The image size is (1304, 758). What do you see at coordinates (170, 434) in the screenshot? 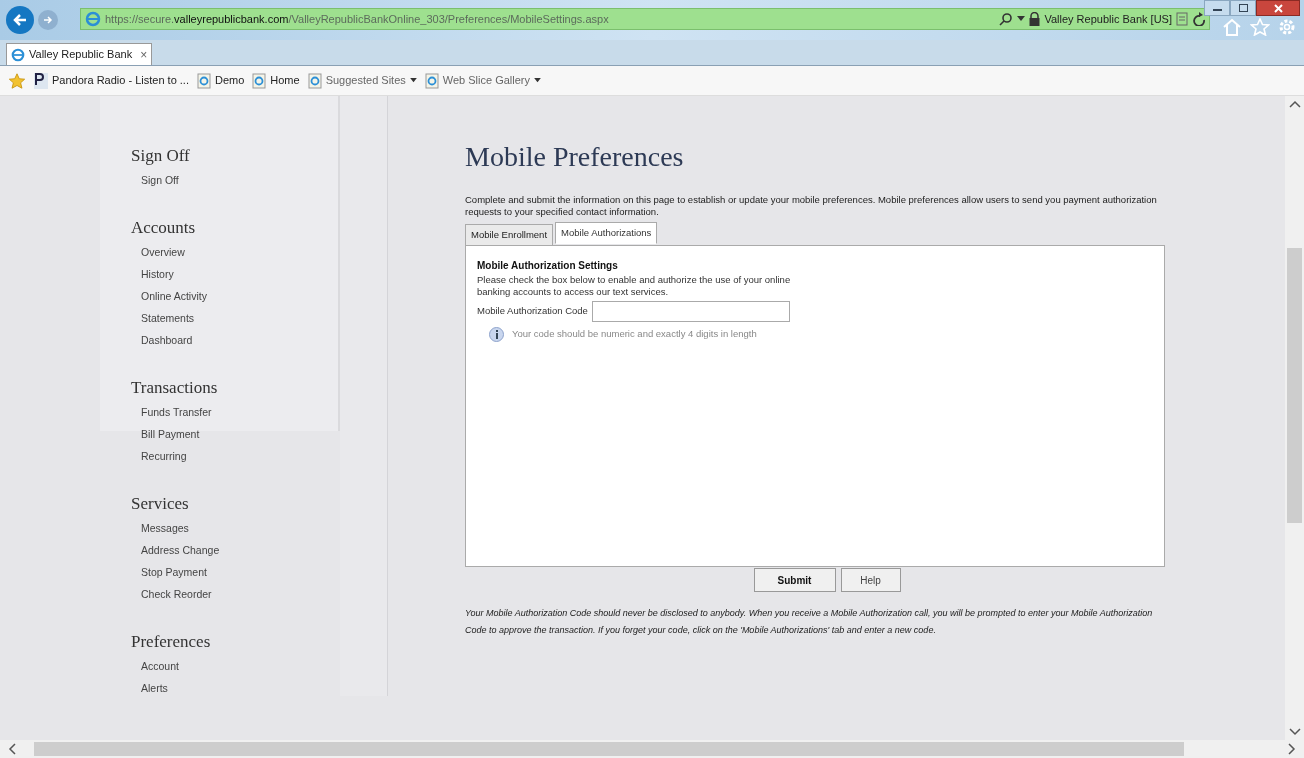
I see `sidebar-link: Bill Payment` at bounding box center [170, 434].